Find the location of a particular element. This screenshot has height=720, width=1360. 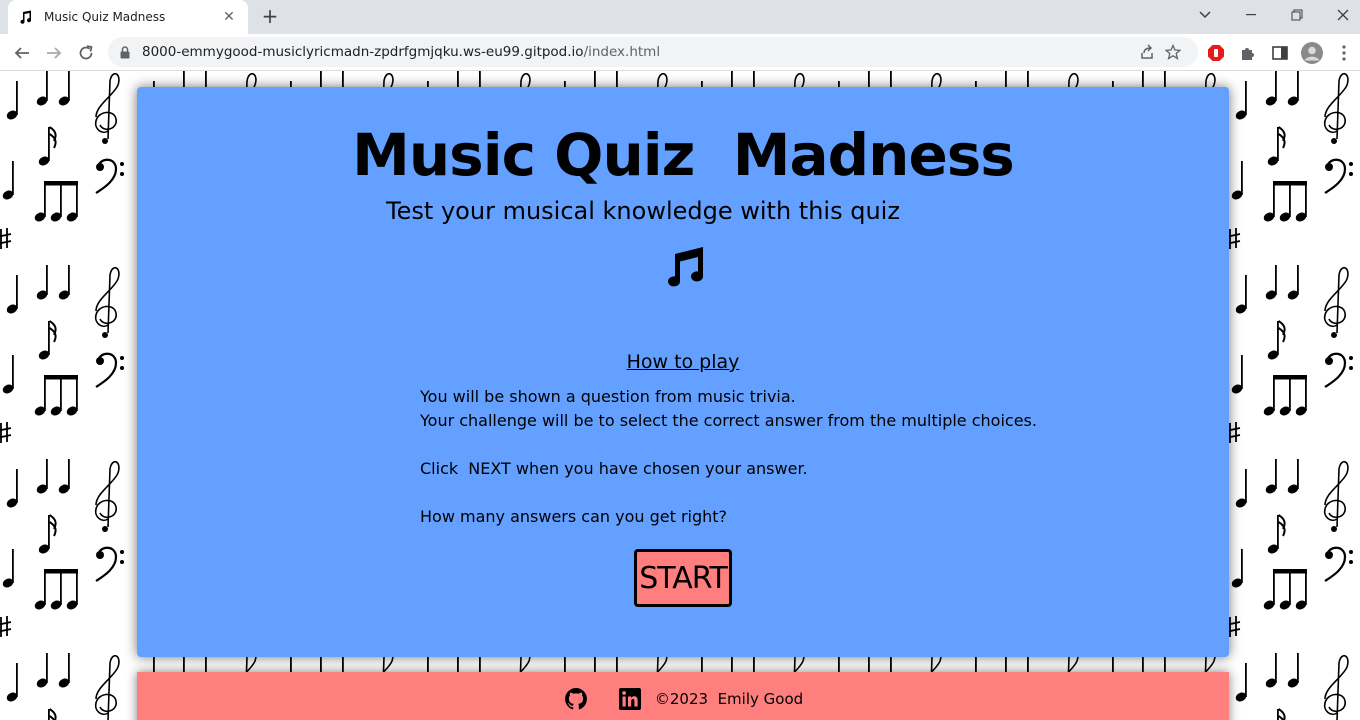

how-to-play-heading: How to play is located at coordinates (683, 362).